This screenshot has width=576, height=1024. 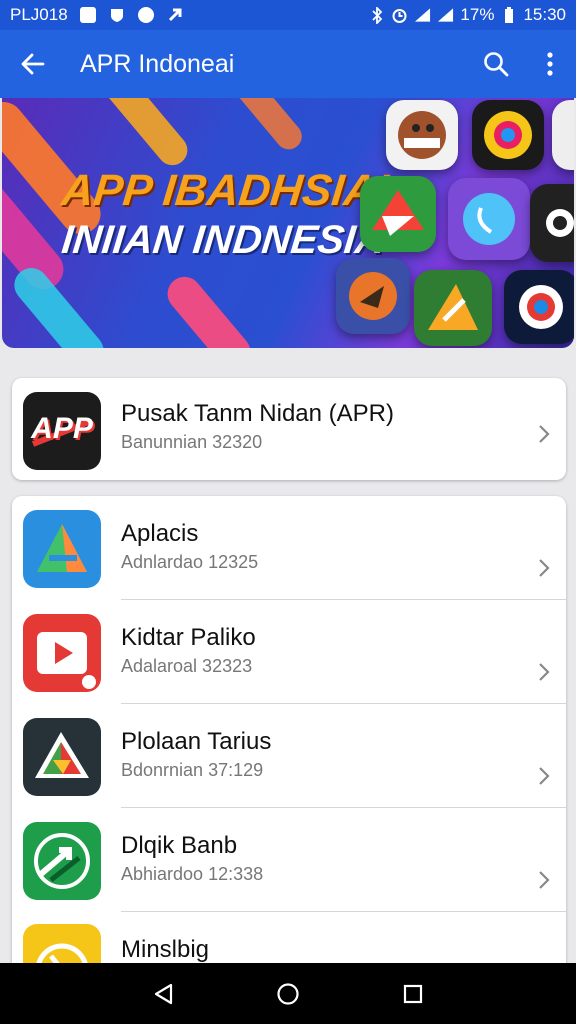 I want to click on nav-home-icon, so click(x=288, y=993).